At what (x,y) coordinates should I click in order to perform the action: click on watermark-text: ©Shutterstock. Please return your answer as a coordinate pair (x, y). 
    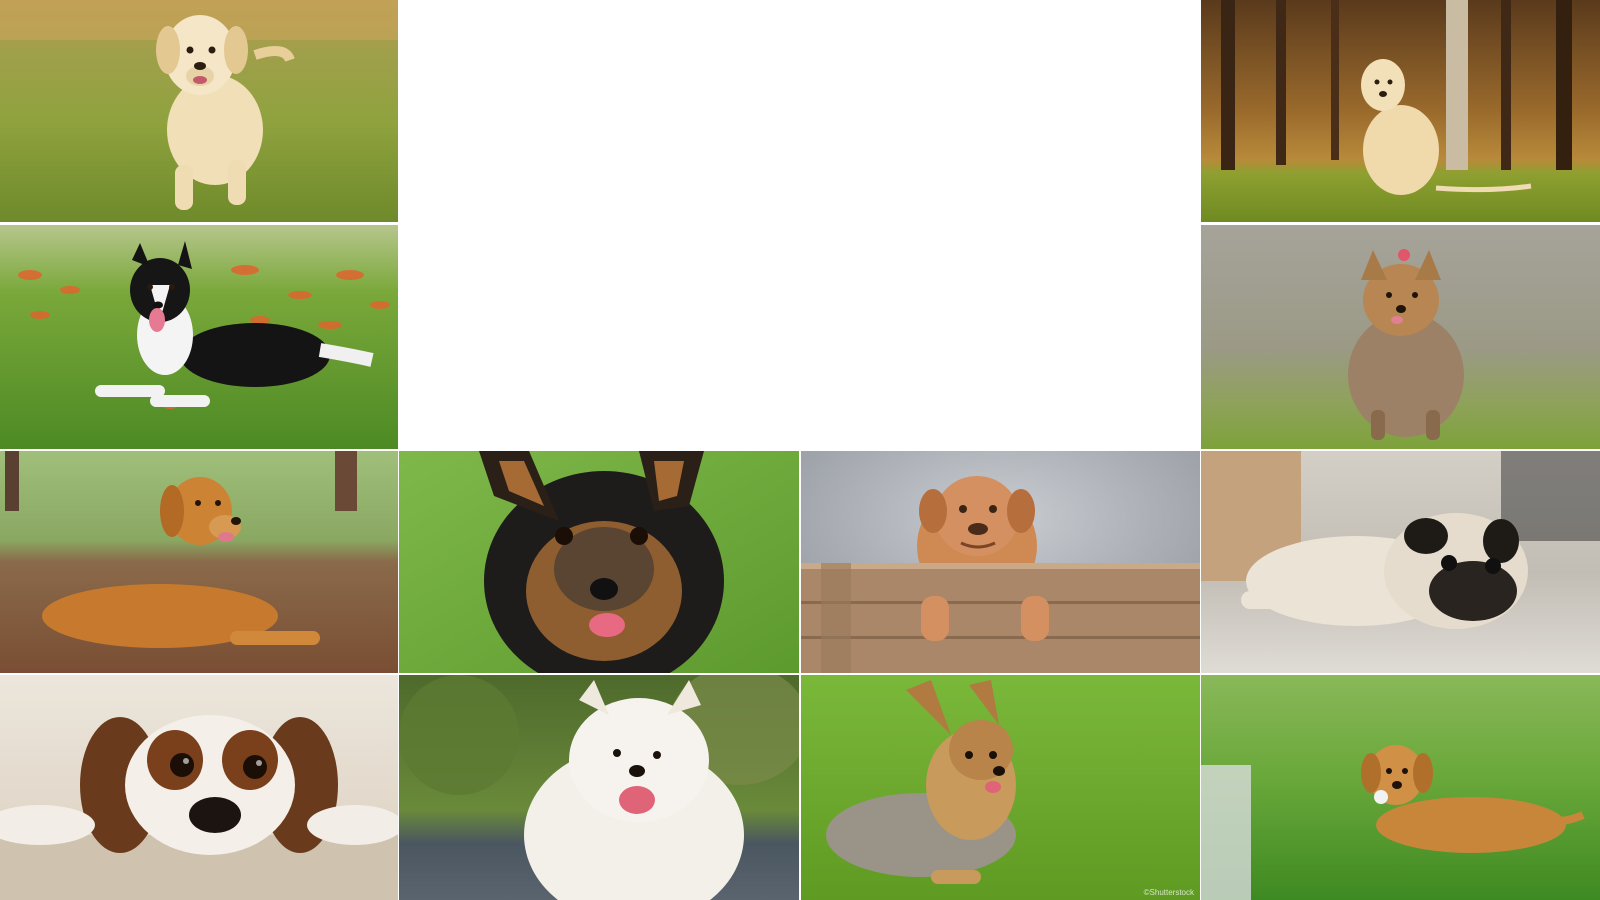
    Looking at the image, I should click on (1168, 892).